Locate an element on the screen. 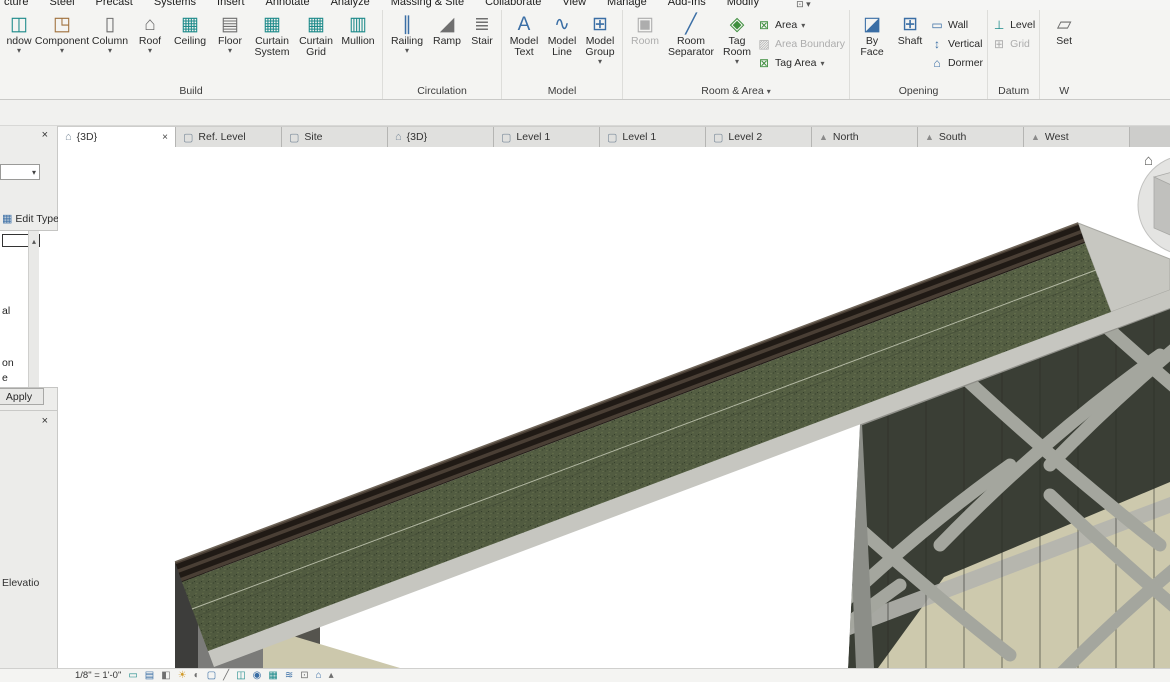 The height and width of the screenshot is (682, 1170). view-tab-ref-level: ▢ Ref. Level is located at coordinates (229, 137).